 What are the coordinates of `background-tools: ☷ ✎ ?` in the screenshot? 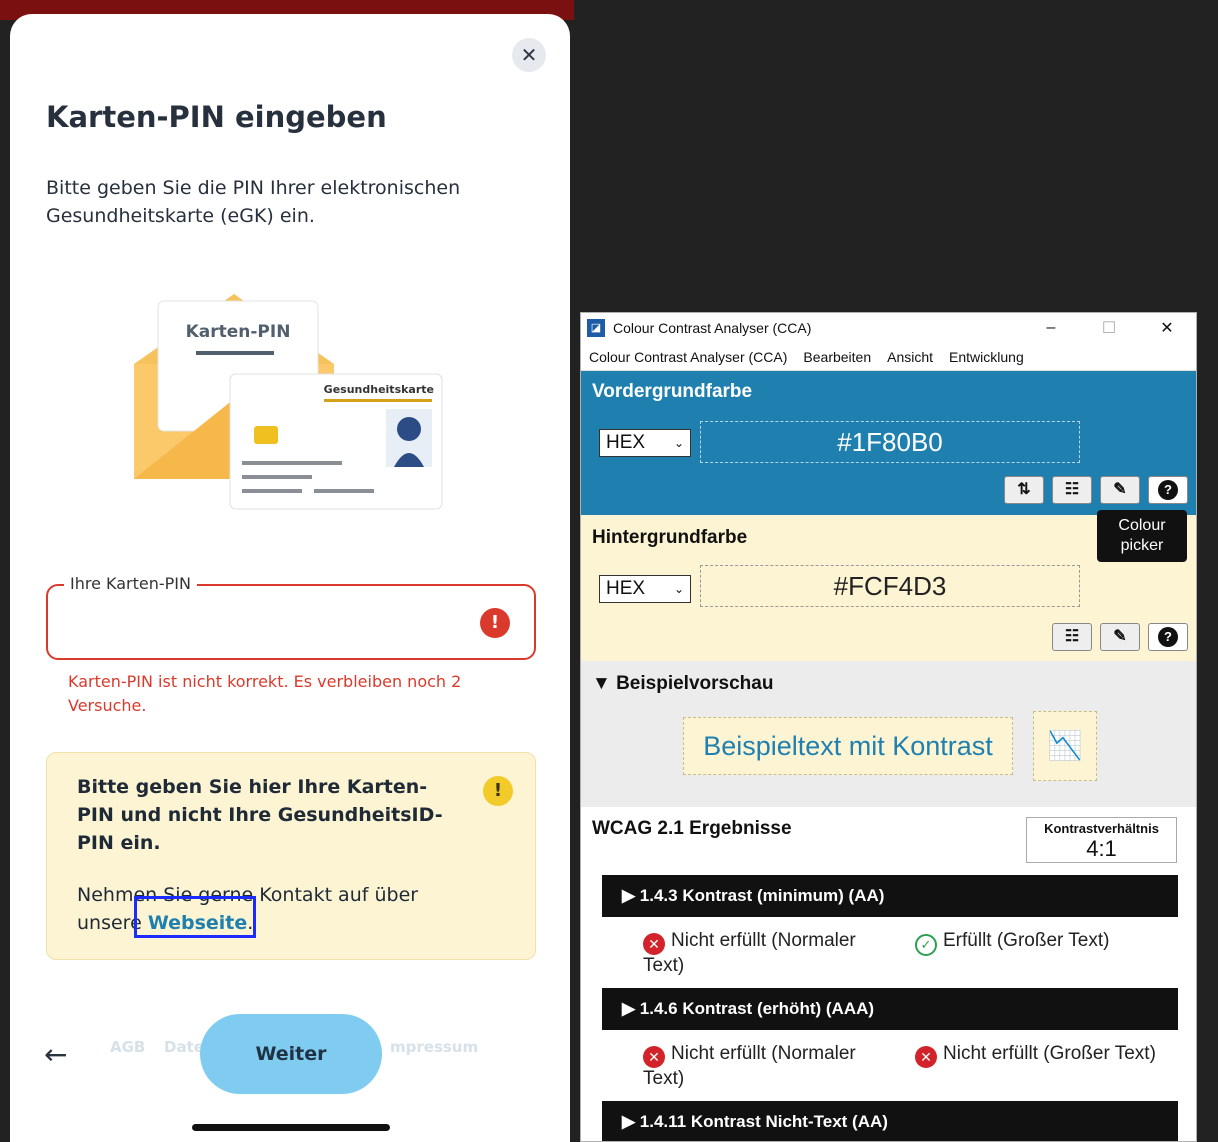 It's located at (1120, 637).